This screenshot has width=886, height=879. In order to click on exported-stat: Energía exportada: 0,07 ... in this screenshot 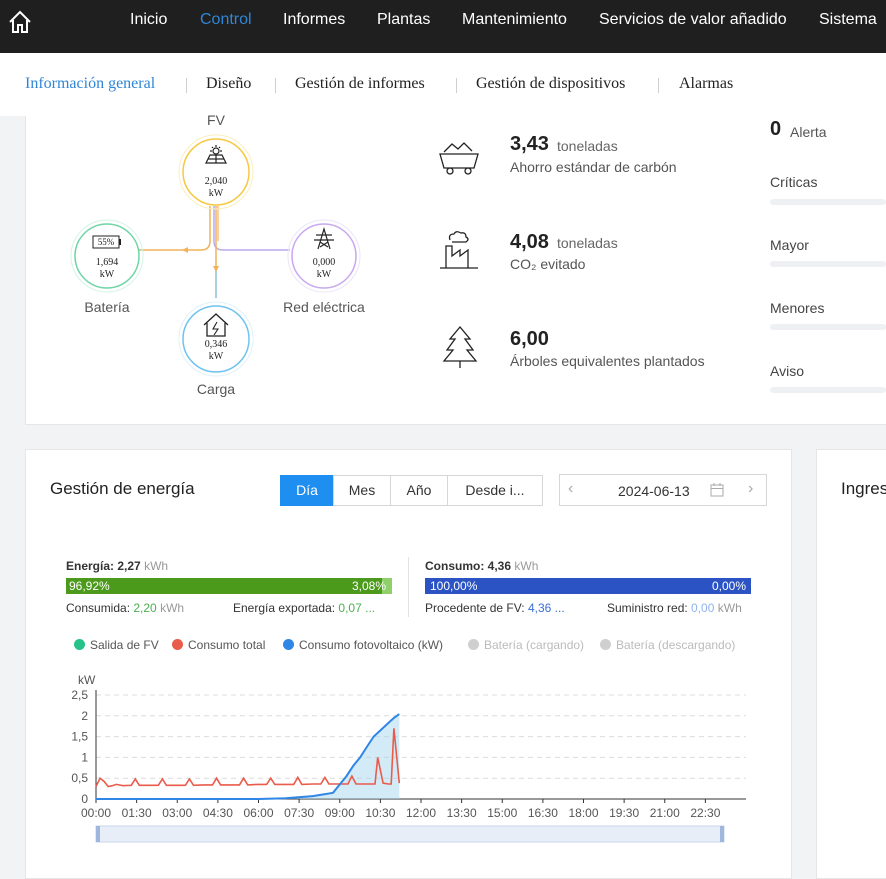, I will do `click(304, 608)`.